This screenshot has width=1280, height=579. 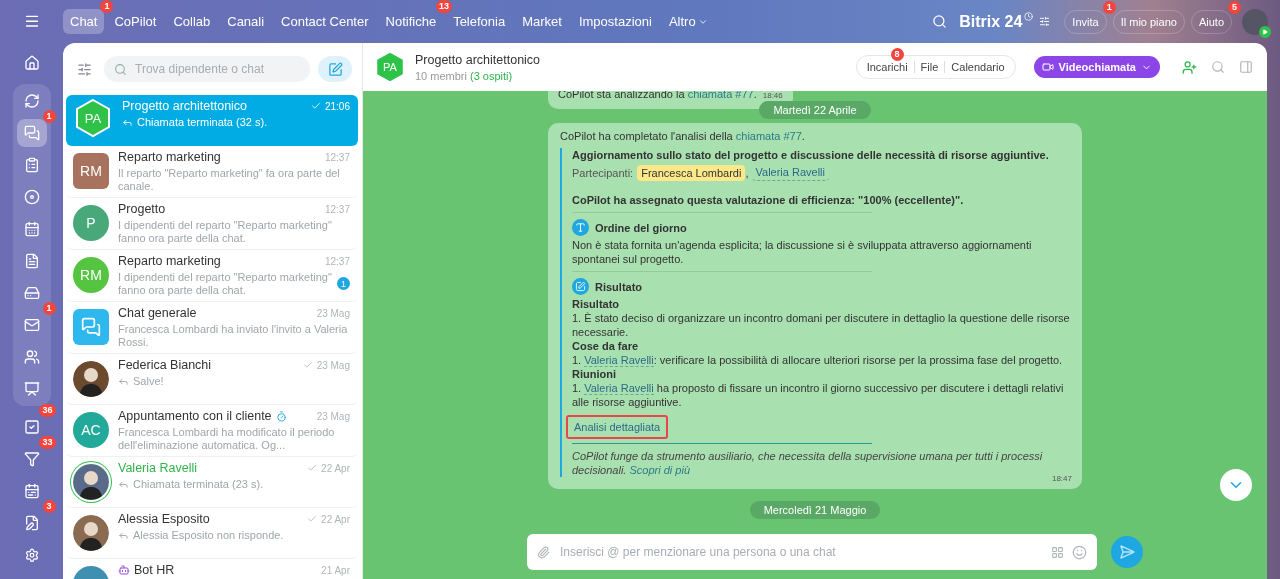 What do you see at coordinates (157, 313) in the screenshot?
I see `chat-name: Chat generale` at bounding box center [157, 313].